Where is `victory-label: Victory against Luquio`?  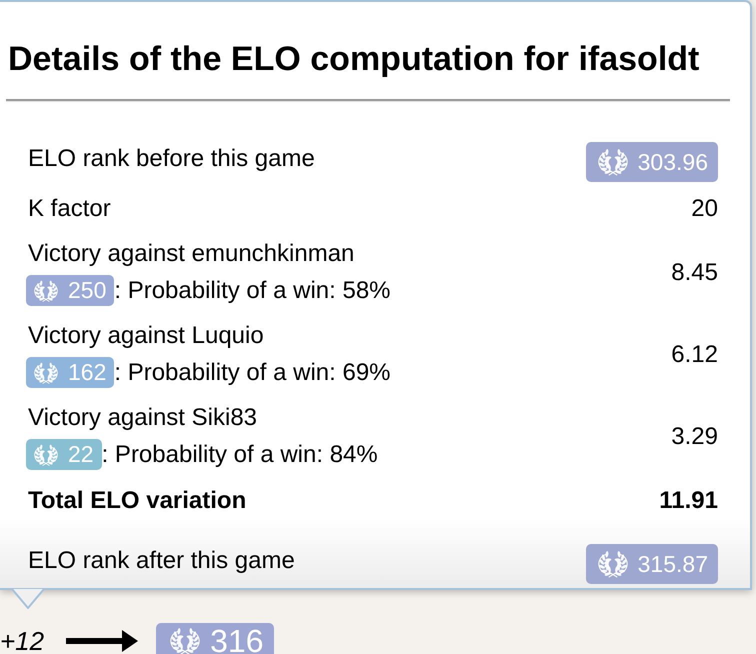
victory-label: Victory against Luquio is located at coordinates (146, 336).